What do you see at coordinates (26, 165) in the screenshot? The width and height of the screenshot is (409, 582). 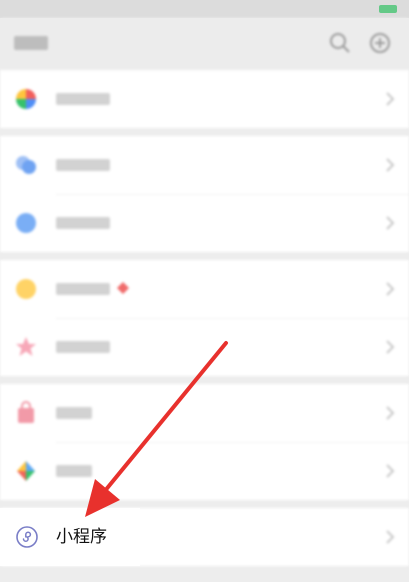 I see `channels-icon` at bounding box center [26, 165].